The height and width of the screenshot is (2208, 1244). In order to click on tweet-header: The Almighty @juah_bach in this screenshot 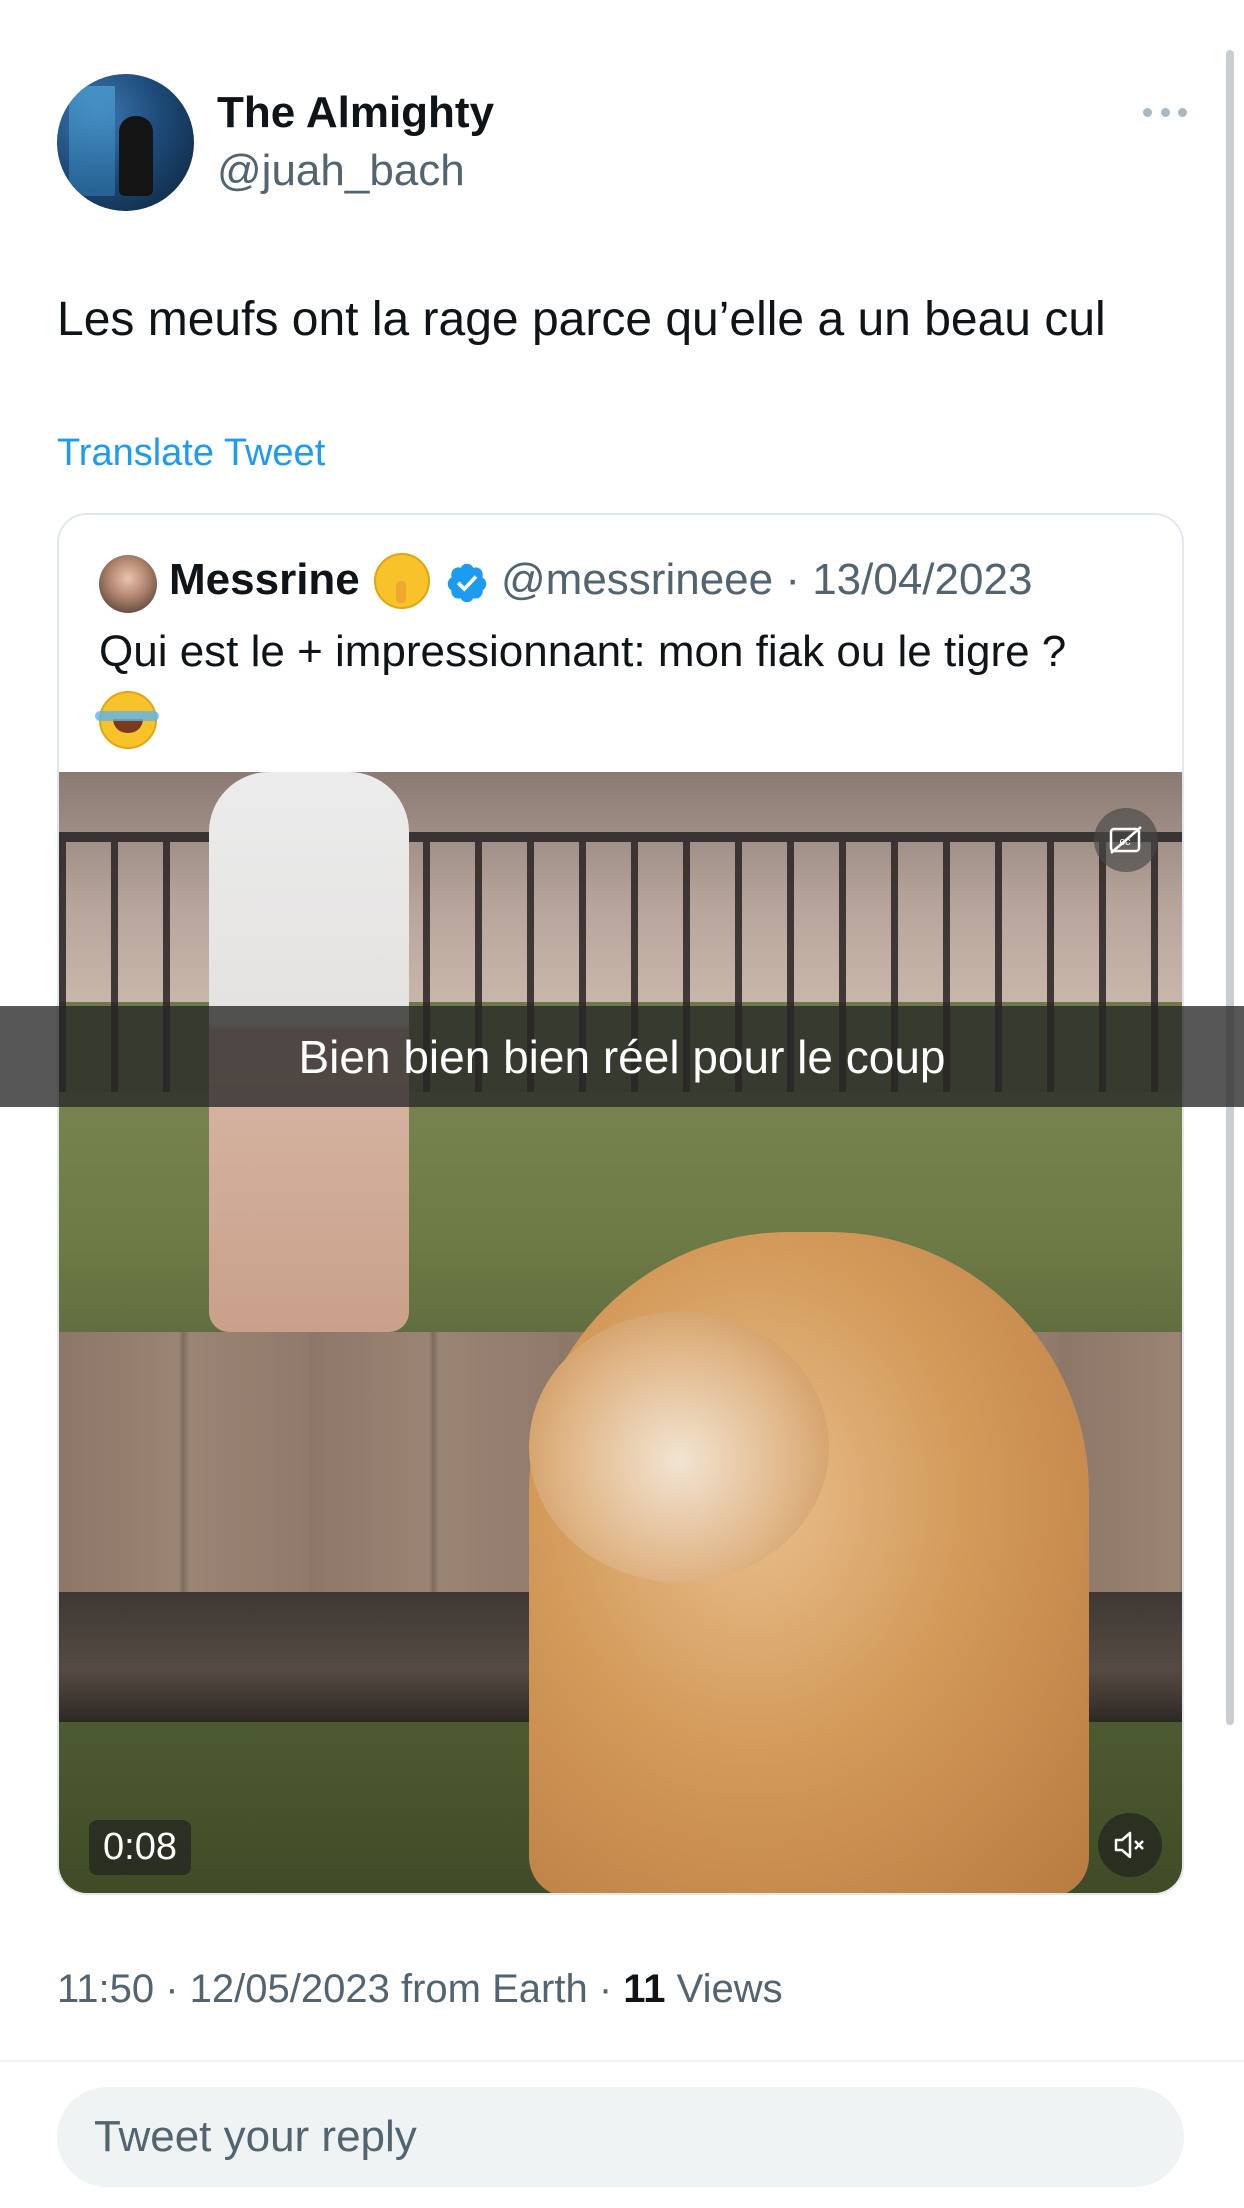, I will do `click(622, 144)`.